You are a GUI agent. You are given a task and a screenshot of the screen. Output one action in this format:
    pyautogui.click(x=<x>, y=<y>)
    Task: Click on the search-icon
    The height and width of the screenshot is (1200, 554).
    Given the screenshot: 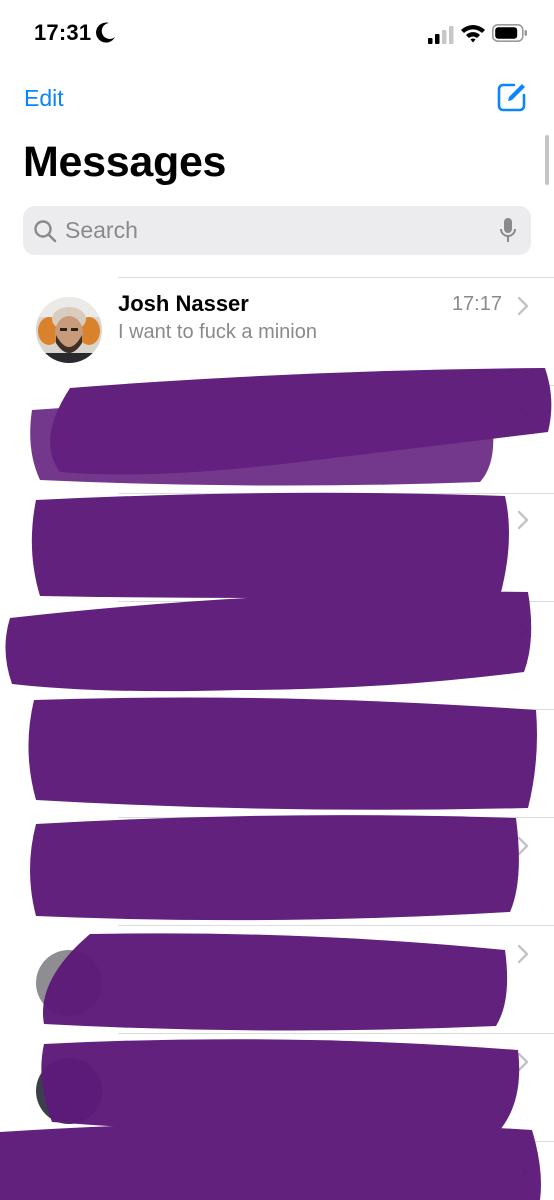 What is the action you would take?
    pyautogui.click(x=45, y=233)
    